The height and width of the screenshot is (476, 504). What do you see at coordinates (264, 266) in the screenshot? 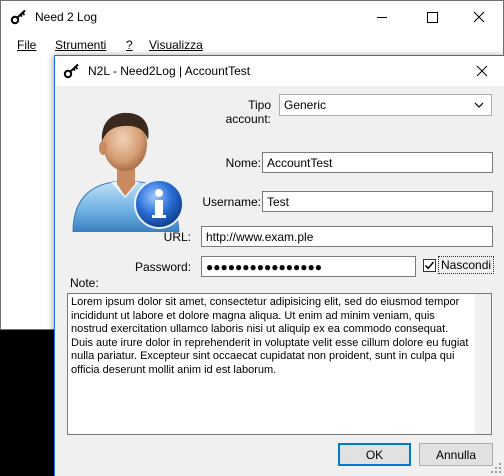
I see `password-value: ●●●●●●●●●●●●●●●●` at bounding box center [264, 266].